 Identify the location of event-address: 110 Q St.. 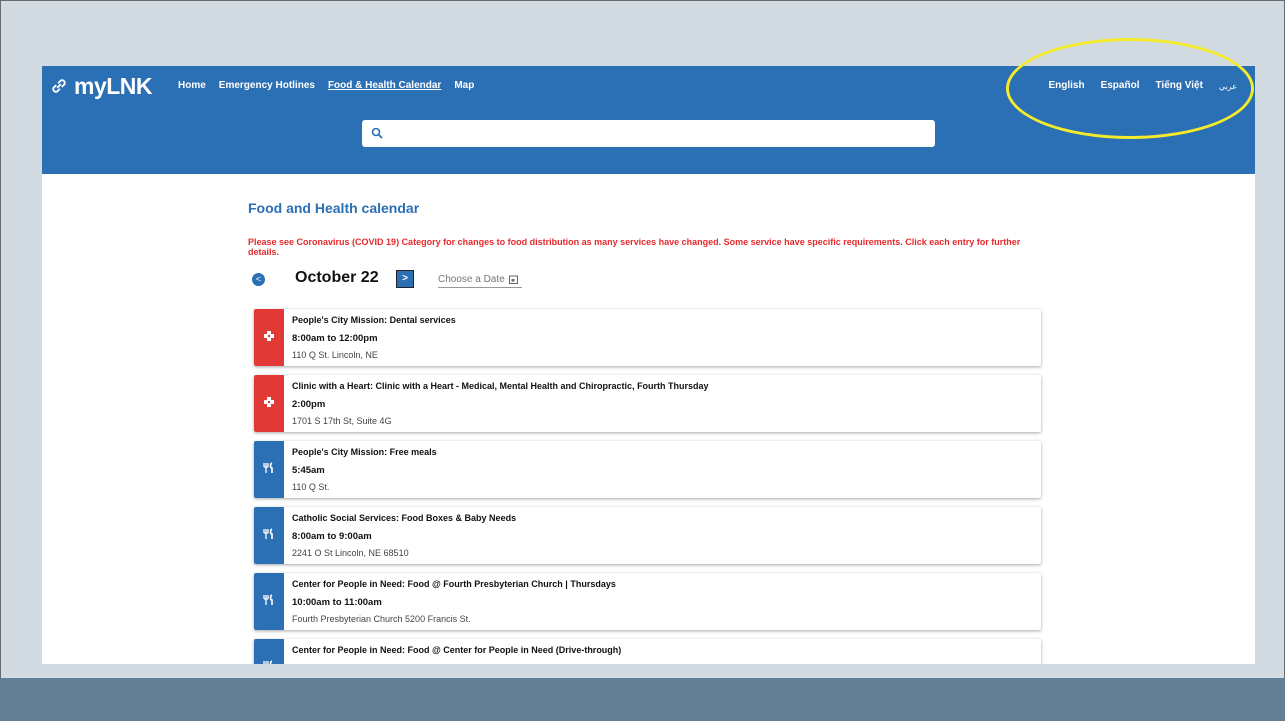
(311, 487).